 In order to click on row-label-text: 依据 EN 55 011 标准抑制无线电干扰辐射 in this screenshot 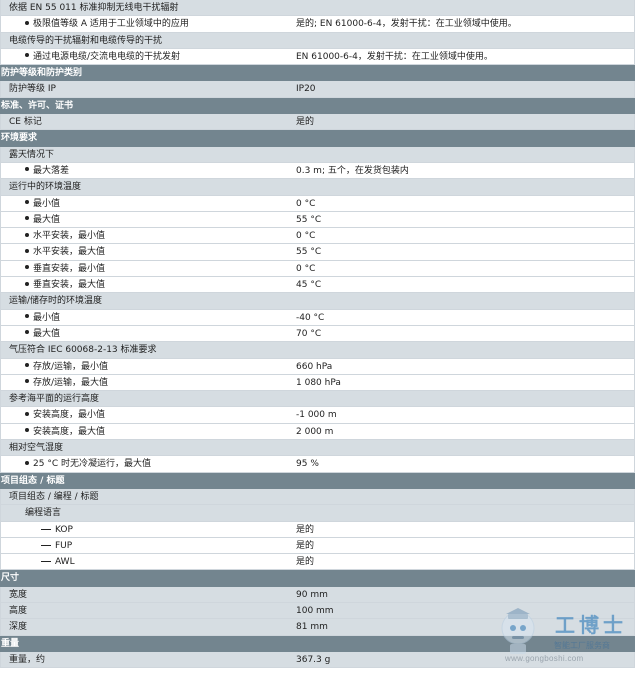, I will do `click(94, 8)`.